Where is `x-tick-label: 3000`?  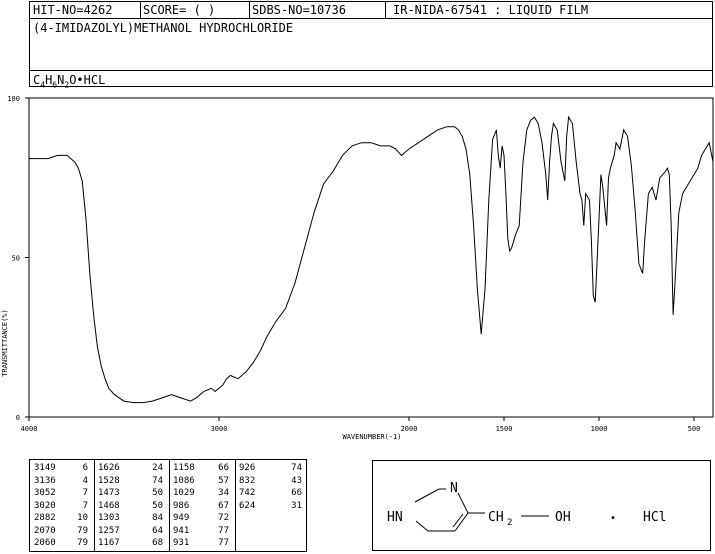 x-tick-label: 3000 is located at coordinates (219, 429).